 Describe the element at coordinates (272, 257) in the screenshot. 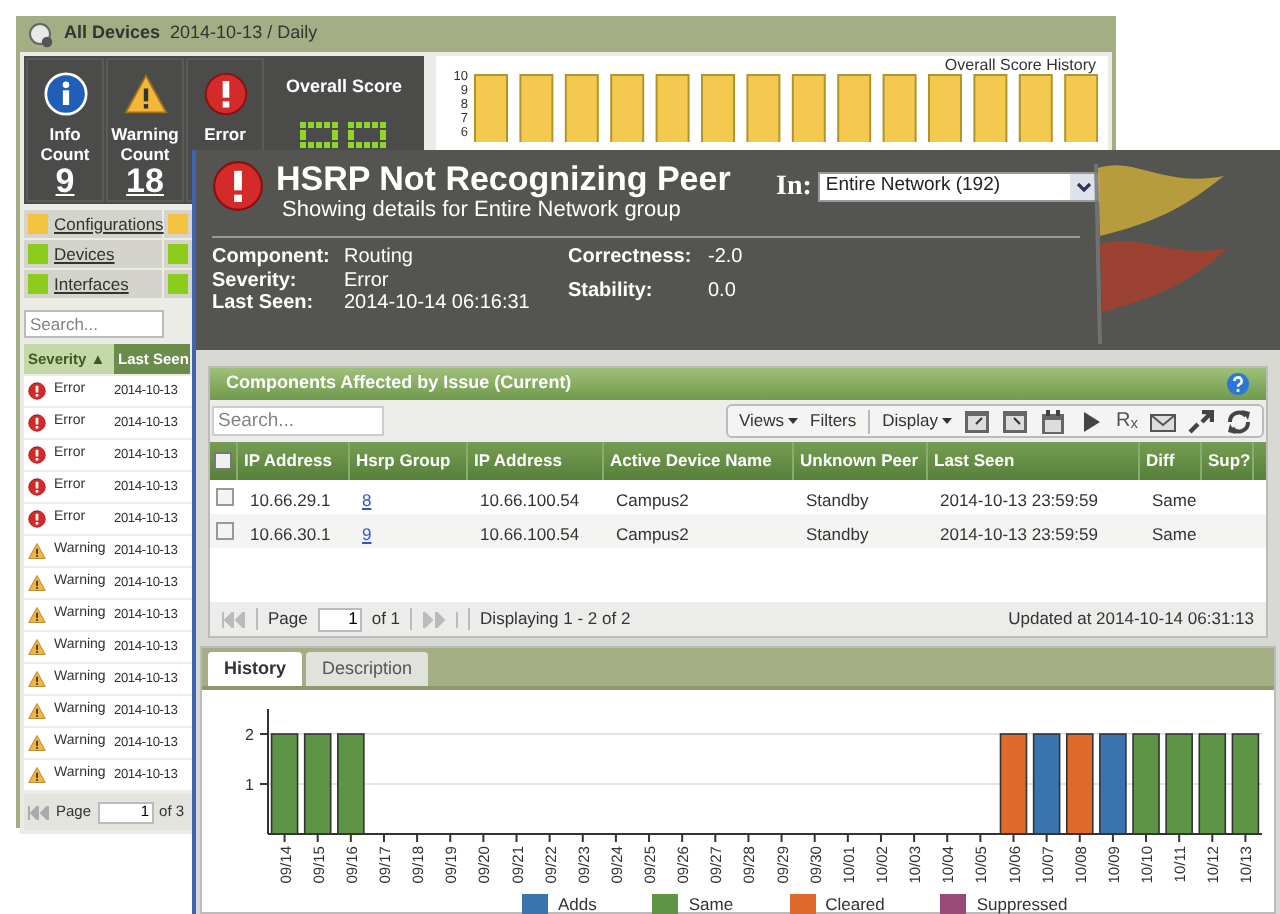

I see `detail-label: Component:` at that location.